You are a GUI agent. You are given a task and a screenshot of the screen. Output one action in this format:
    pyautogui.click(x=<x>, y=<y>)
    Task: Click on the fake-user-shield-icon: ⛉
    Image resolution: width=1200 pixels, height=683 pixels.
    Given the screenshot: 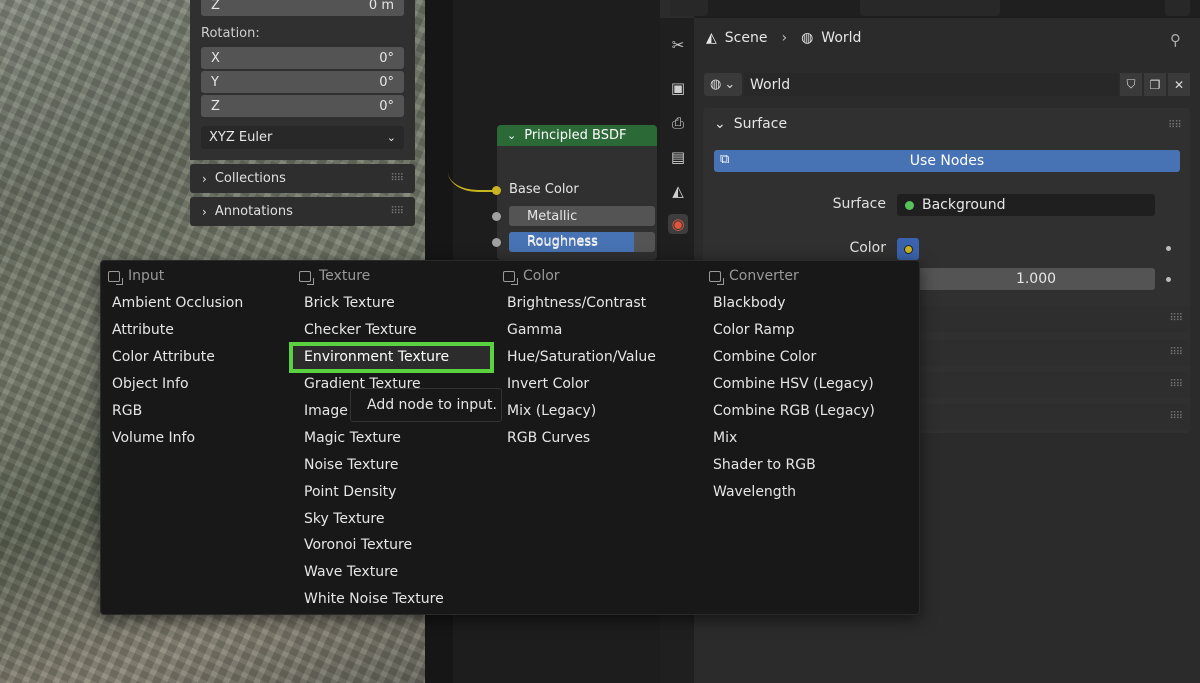 What is the action you would take?
    pyautogui.click(x=1131, y=84)
    